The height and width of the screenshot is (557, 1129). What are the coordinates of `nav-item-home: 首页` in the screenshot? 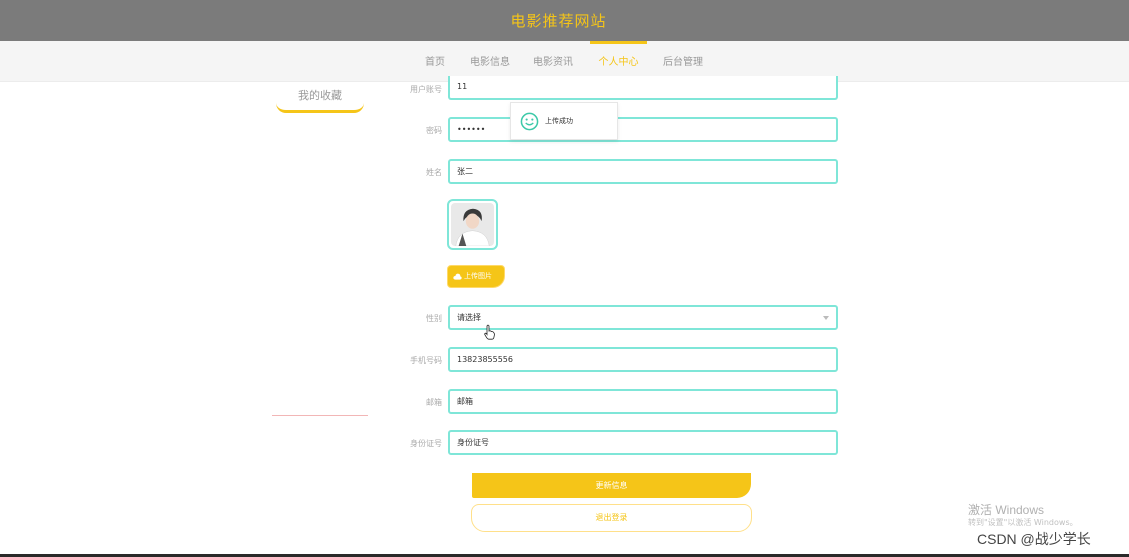 It's located at (435, 61).